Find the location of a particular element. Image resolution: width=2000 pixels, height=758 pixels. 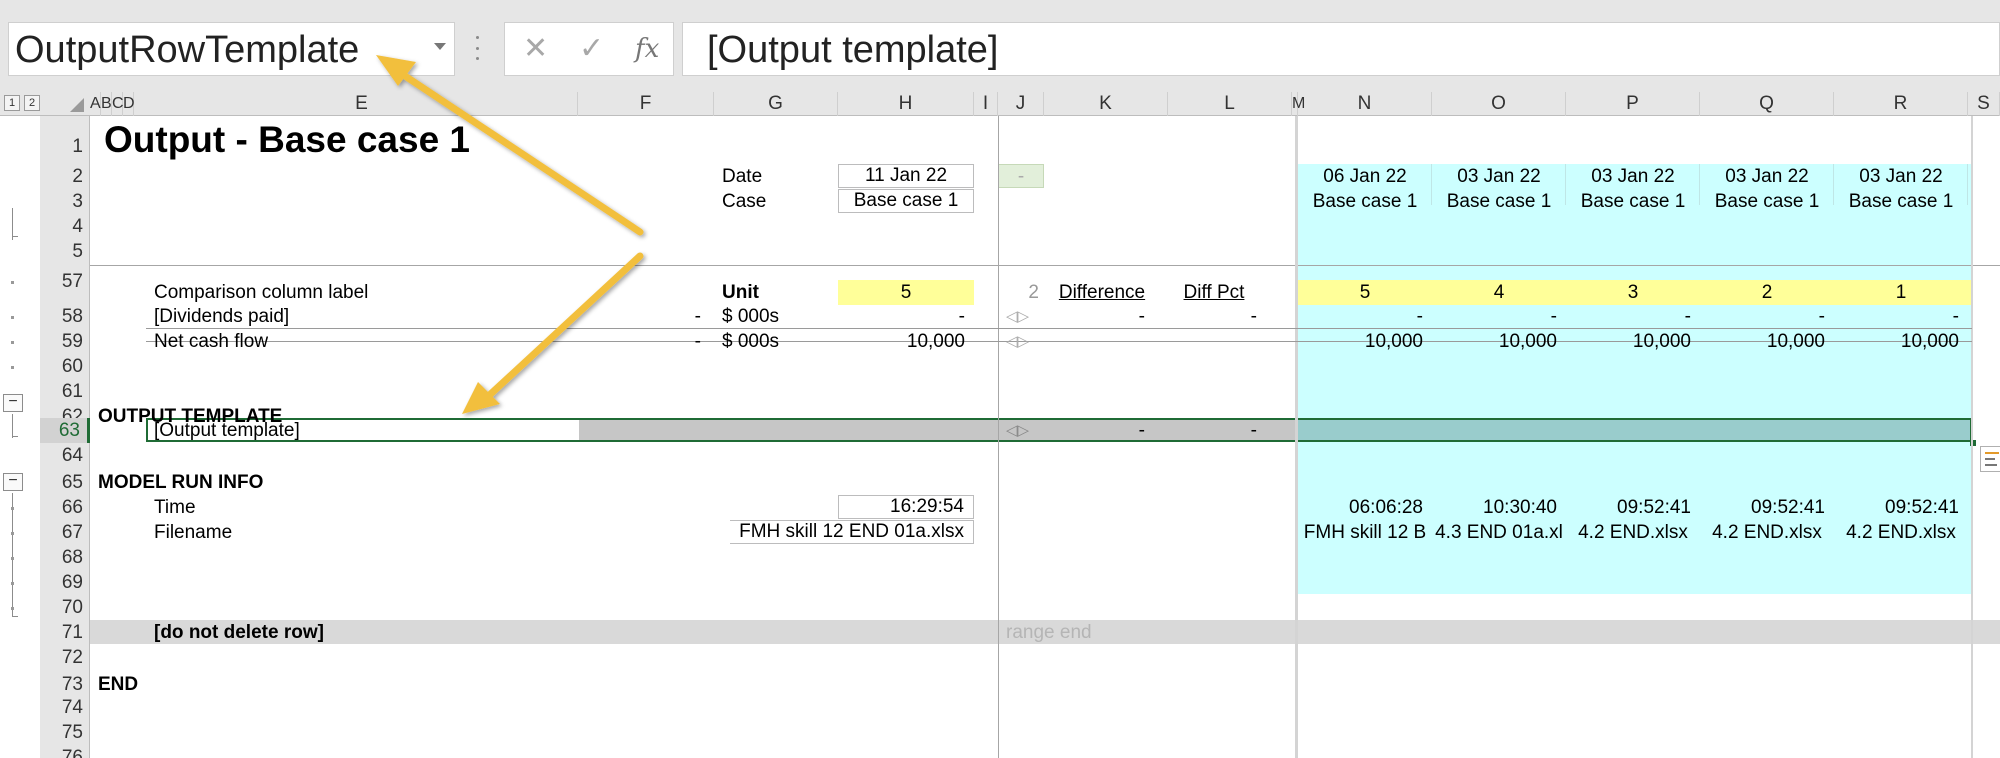

flag-cell-value: - is located at coordinates (1021, 176).